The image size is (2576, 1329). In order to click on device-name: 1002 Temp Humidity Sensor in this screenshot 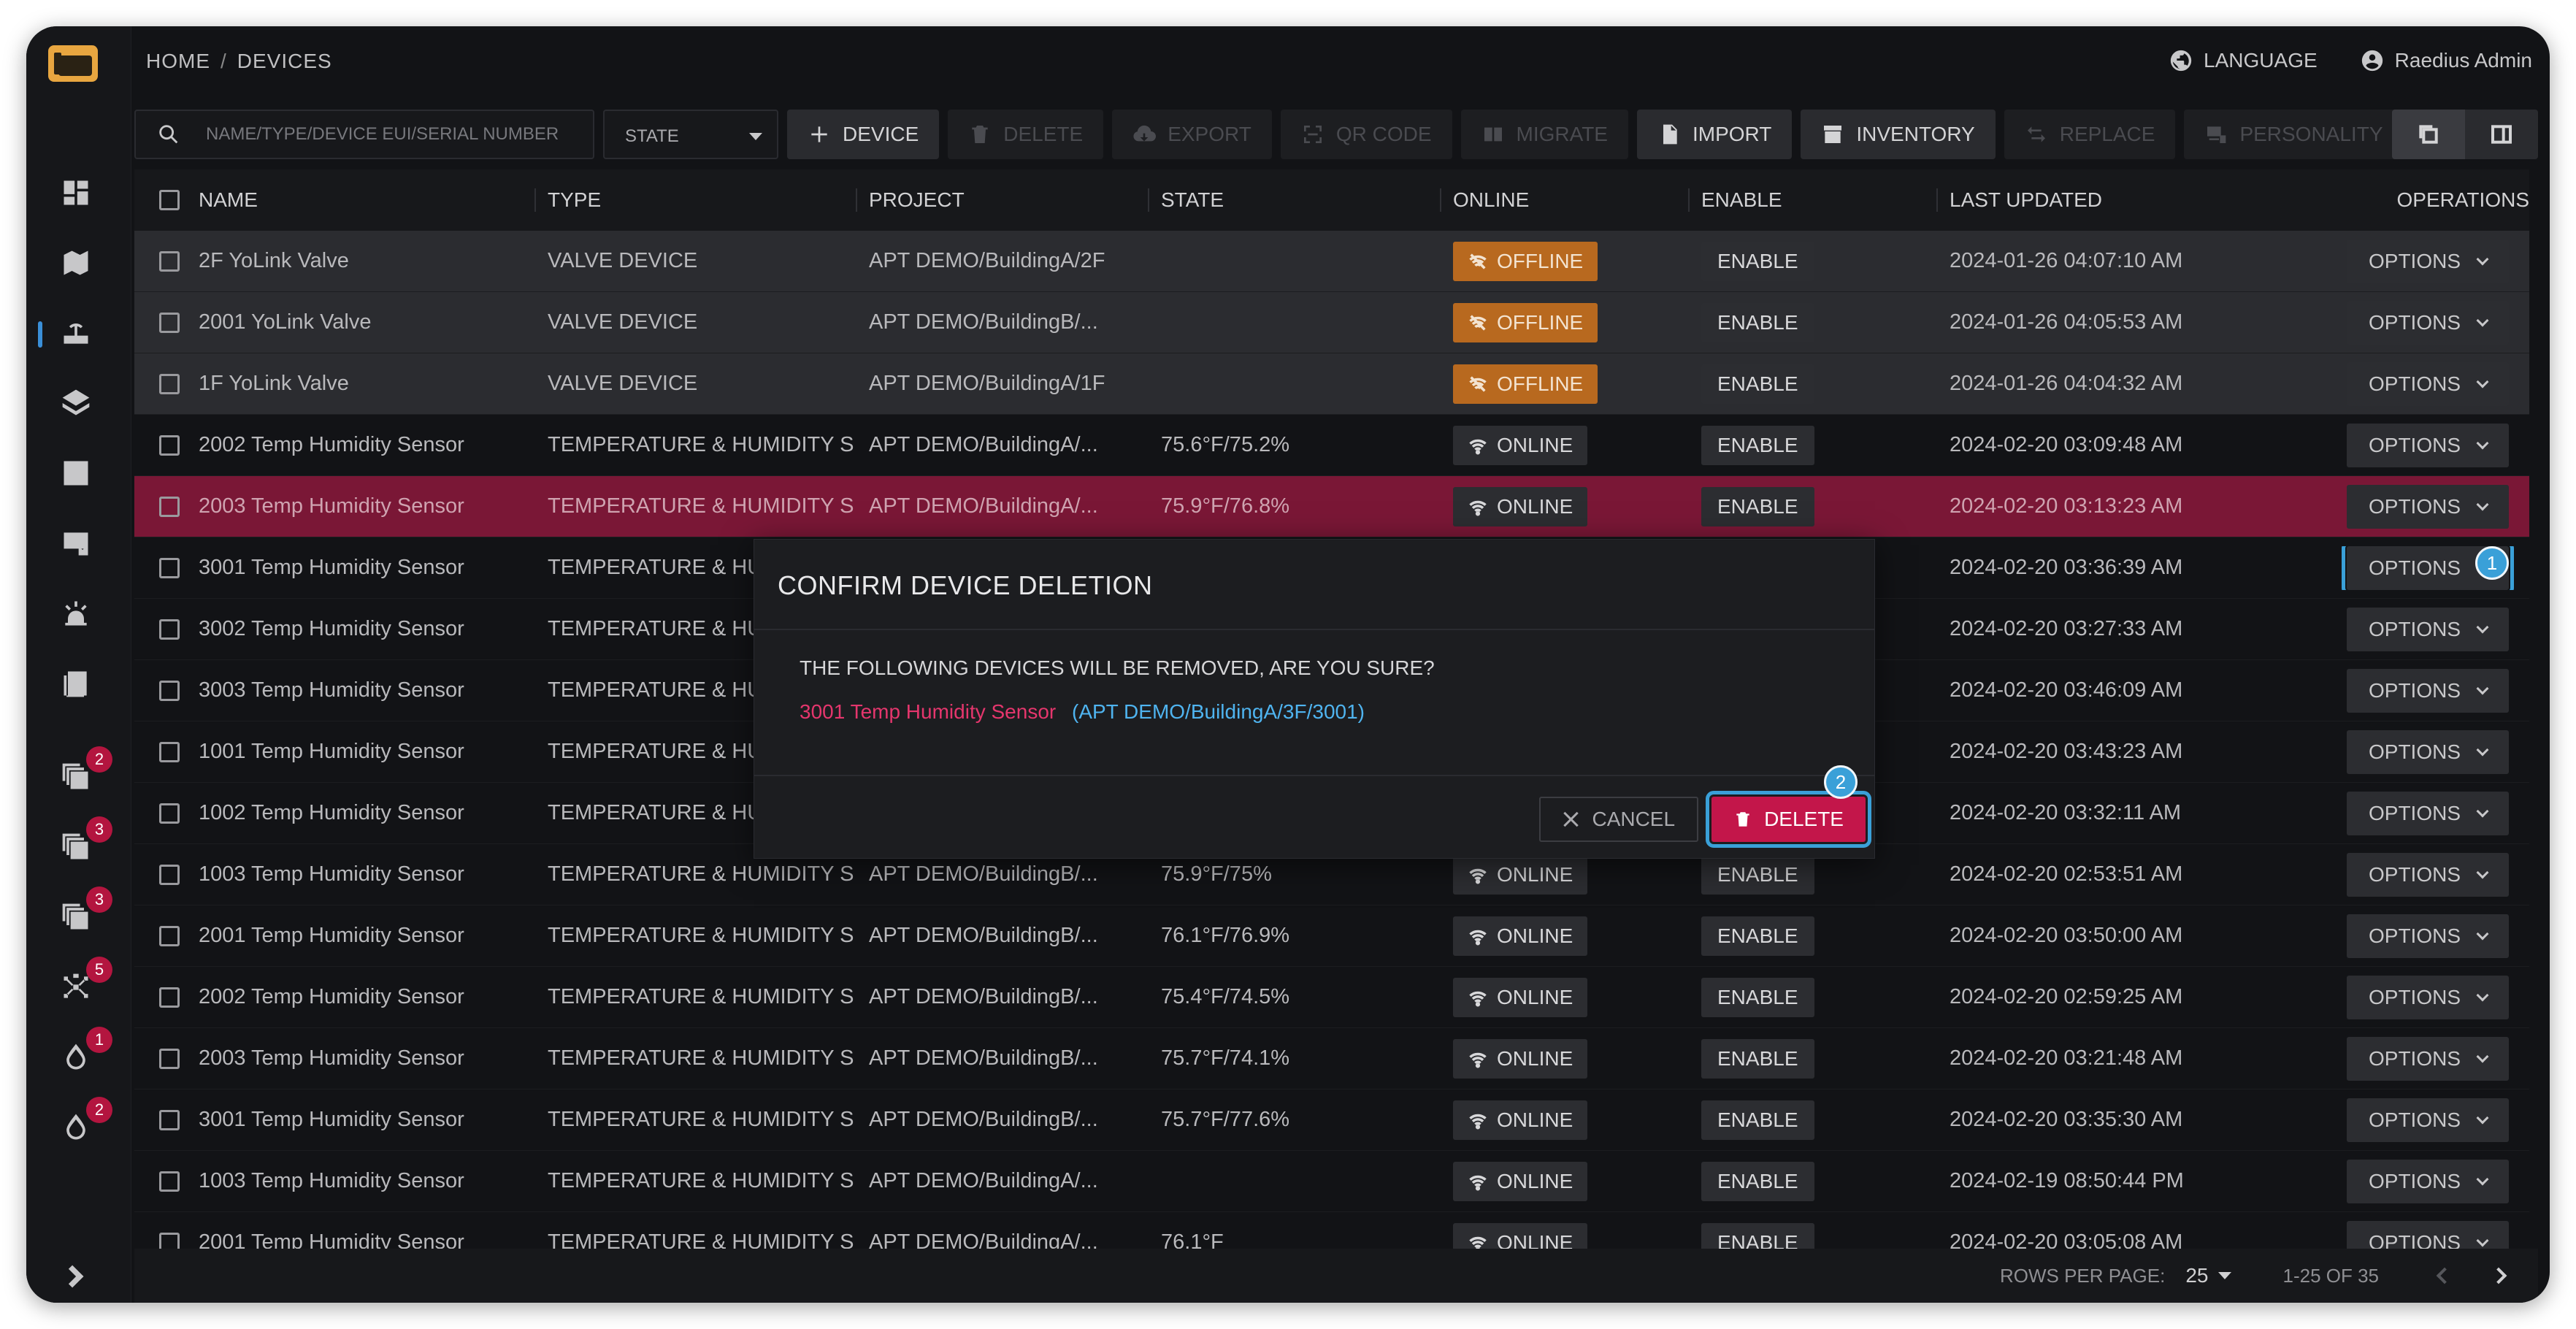, I will do `click(367, 813)`.